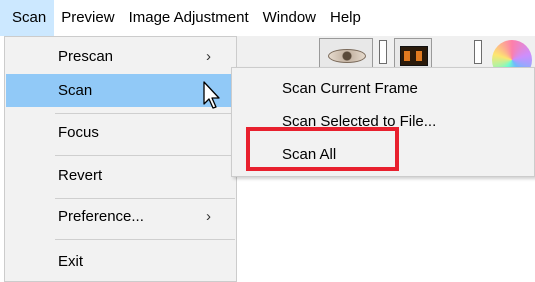 This screenshot has width=535, height=282. Describe the element at coordinates (27, 18) in the screenshot. I see `menu-scan: Scan` at that location.